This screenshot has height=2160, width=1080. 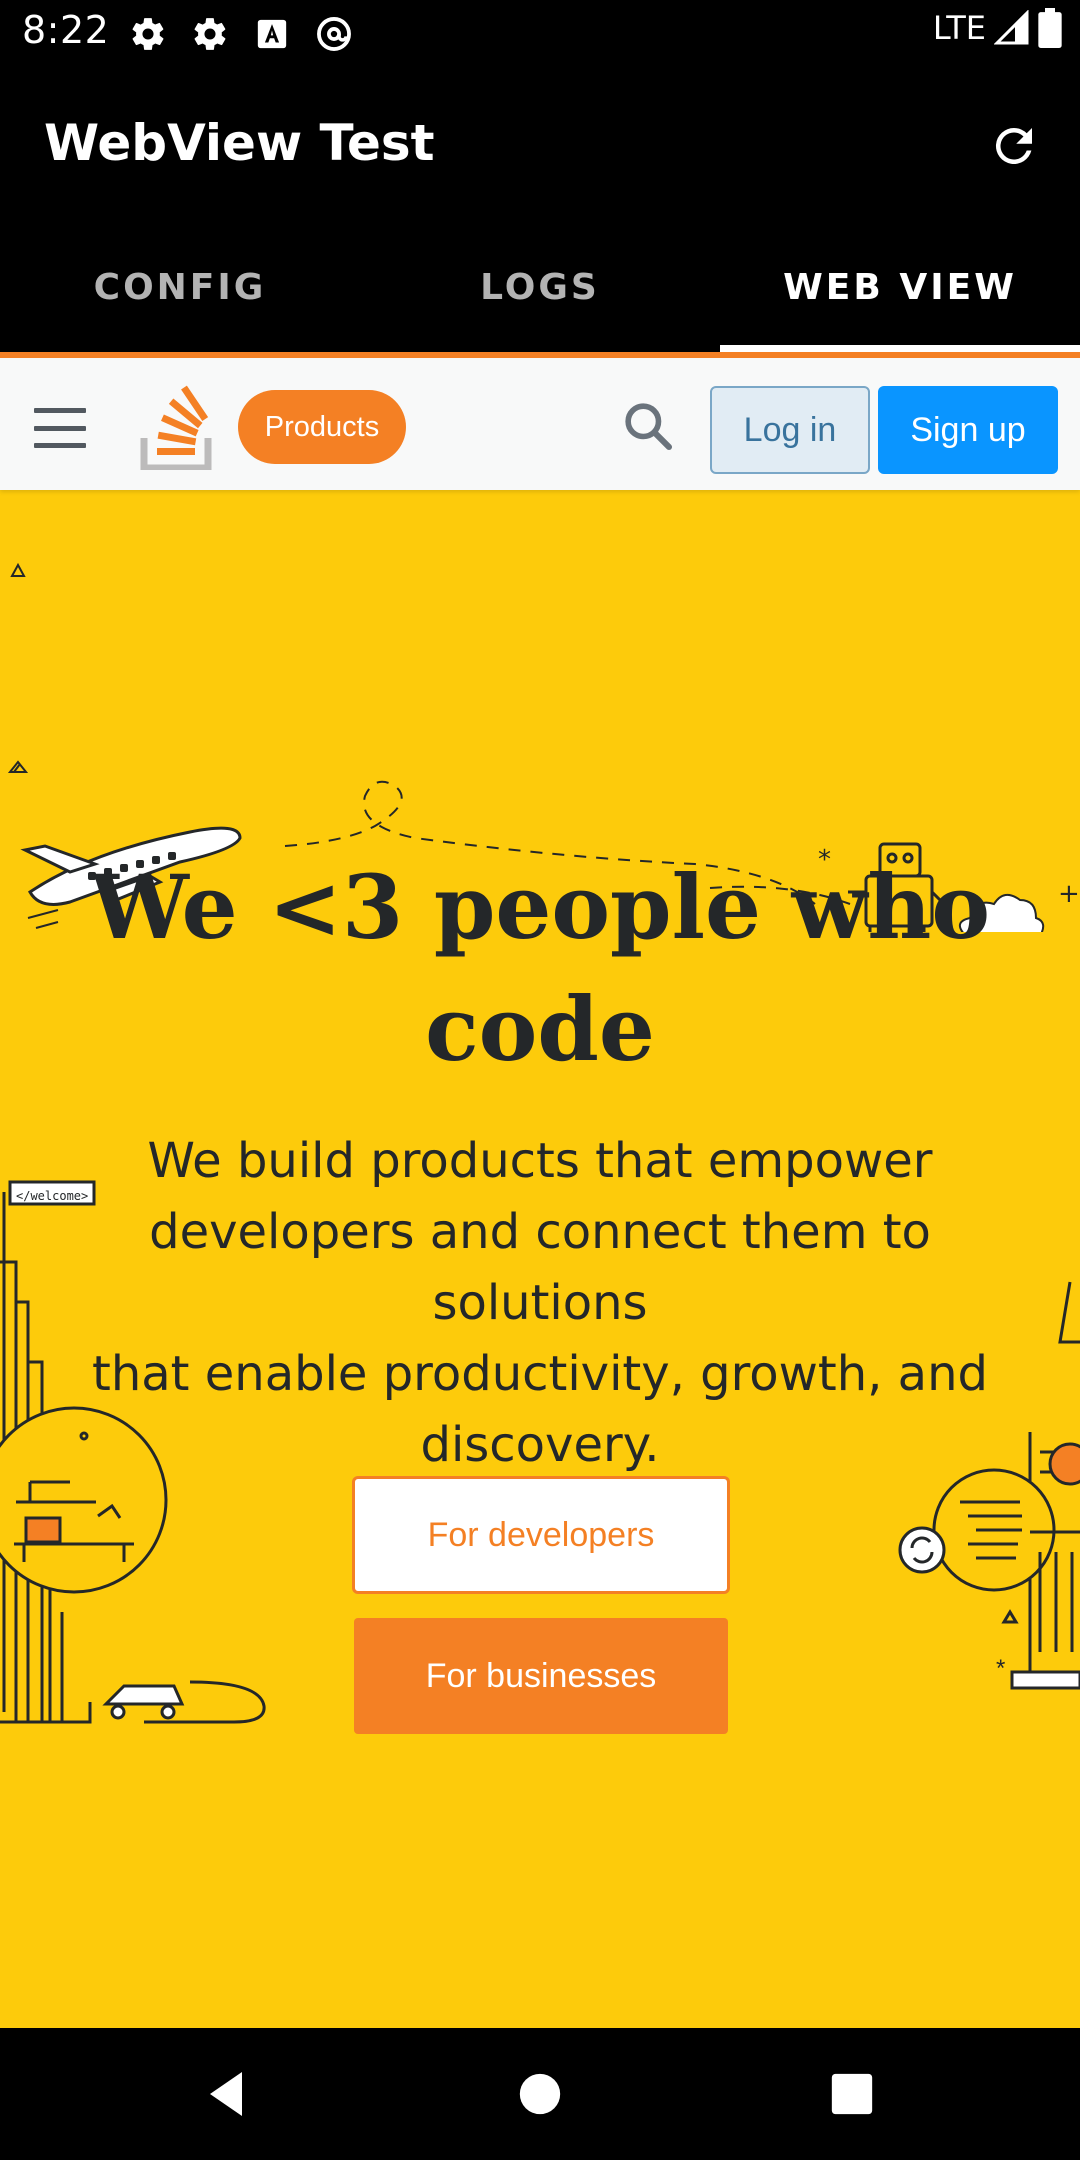 I want to click on status-time: 8:22, so click(x=66, y=30).